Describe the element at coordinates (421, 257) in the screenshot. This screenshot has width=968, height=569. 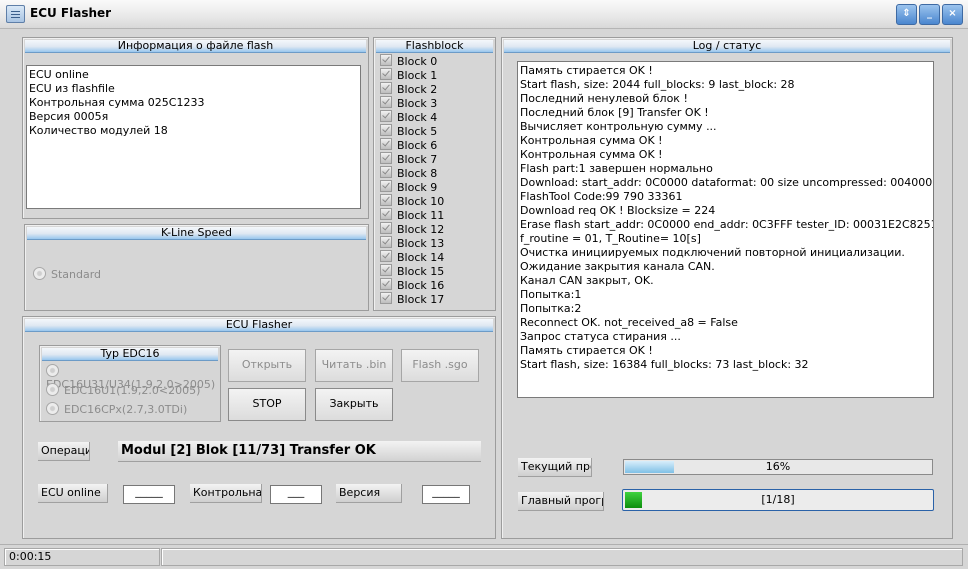
I see `flashblock-label: Block 14` at that location.